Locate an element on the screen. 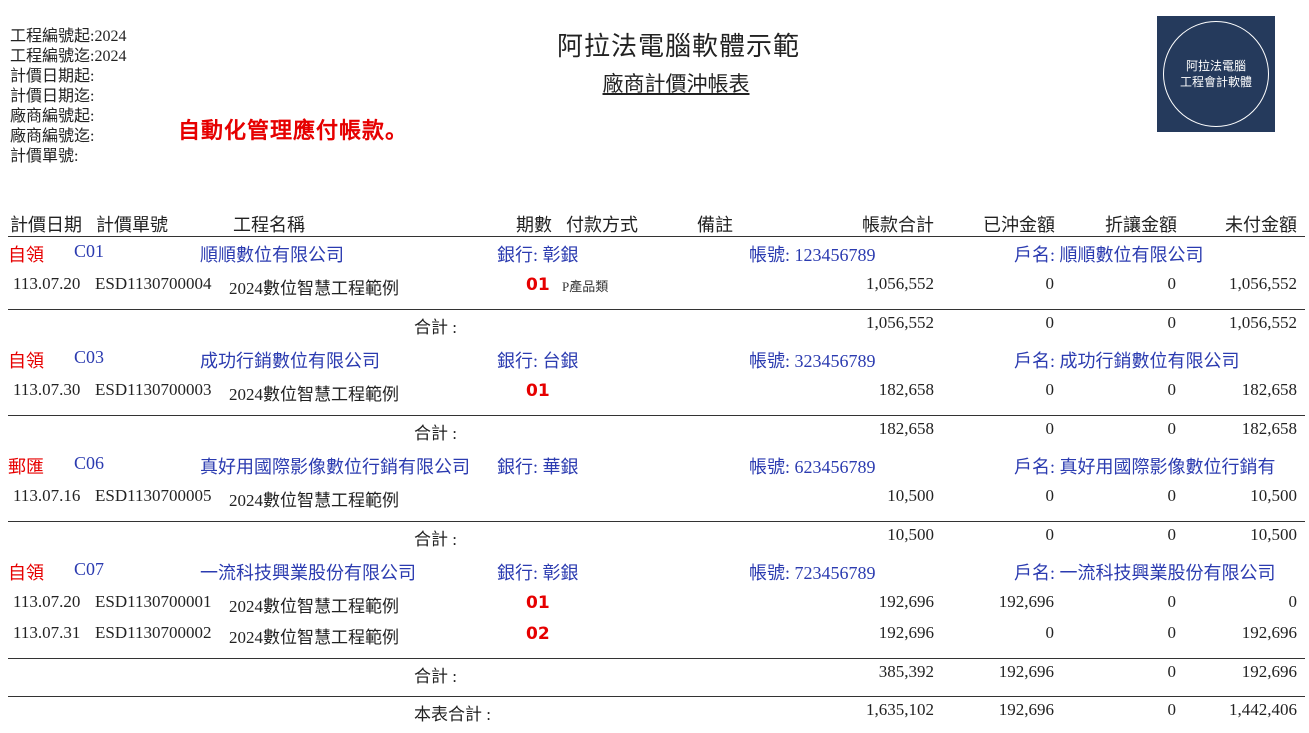 The image size is (1309, 733). grand-total-unpaid: 1,442,406 is located at coordinates (1263, 709).